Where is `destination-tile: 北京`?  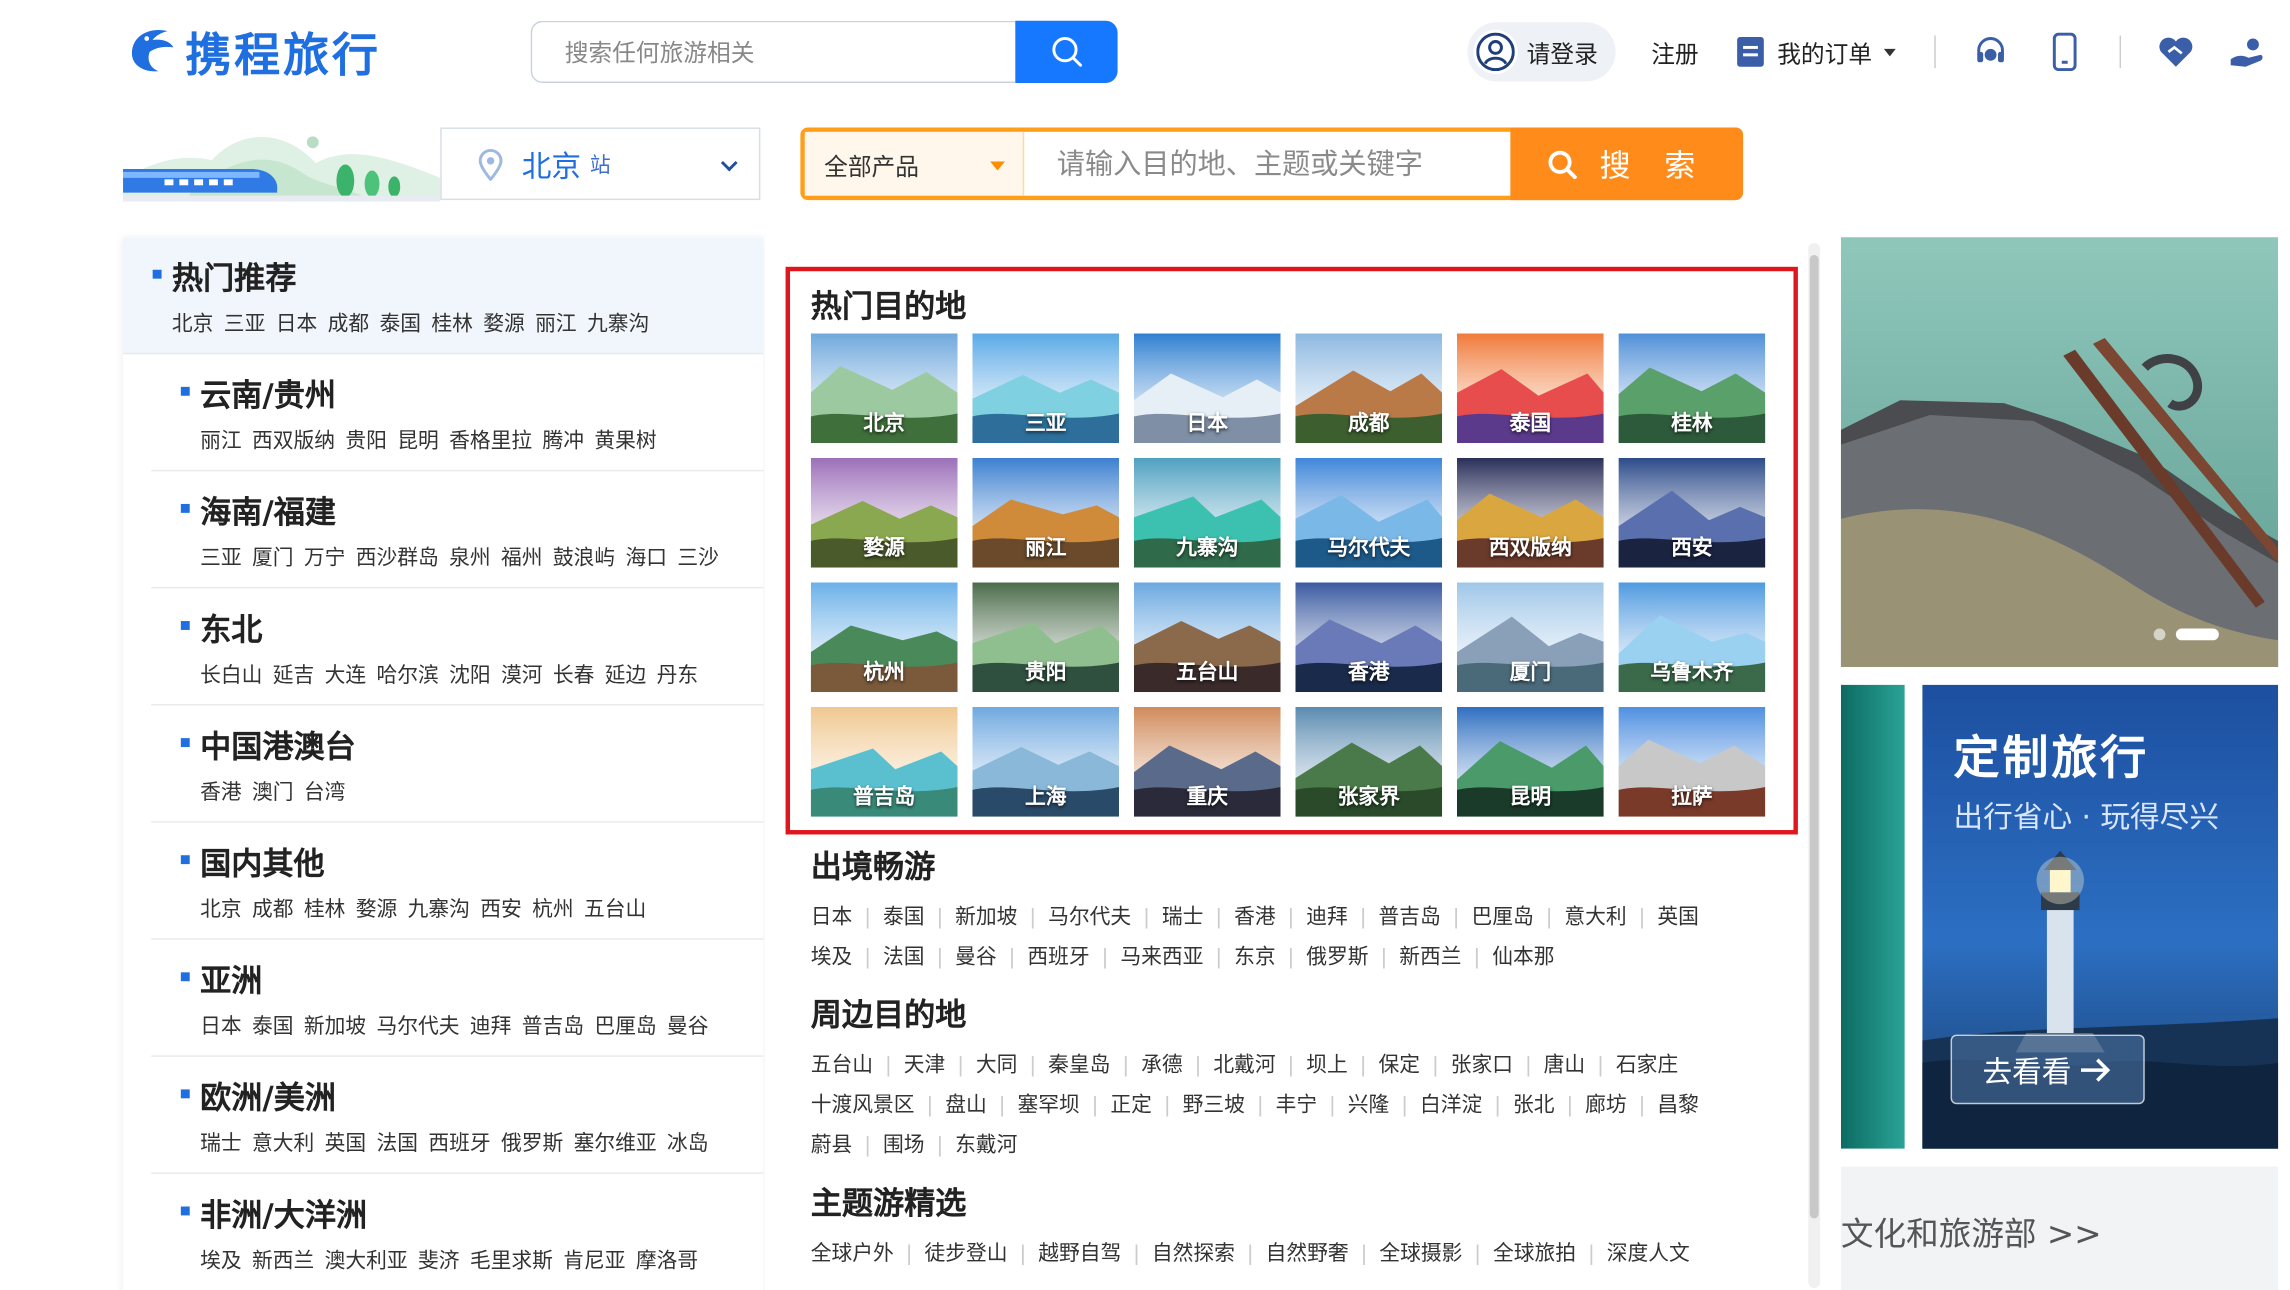 destination-tile: 北京 is located at coordinates (884, 388).